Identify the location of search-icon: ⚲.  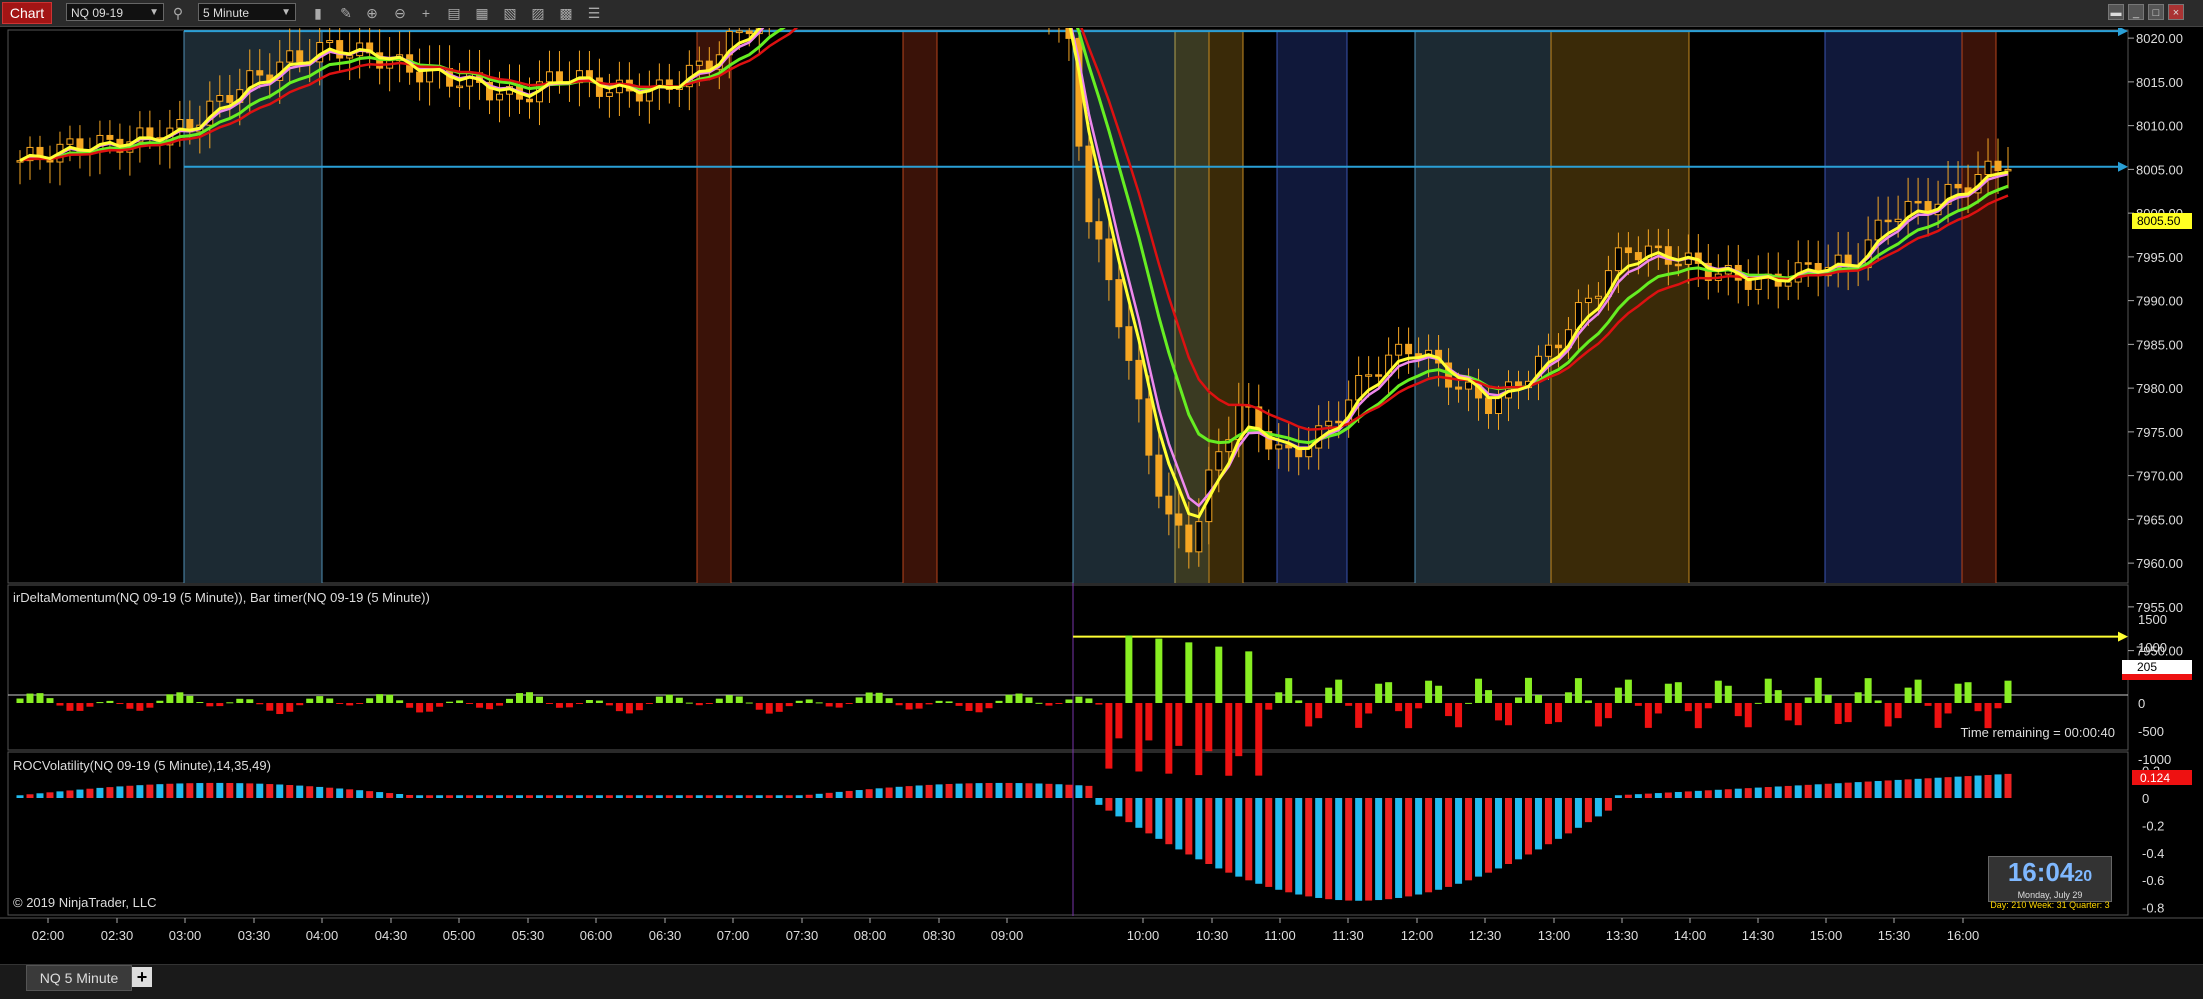
(178, 13).